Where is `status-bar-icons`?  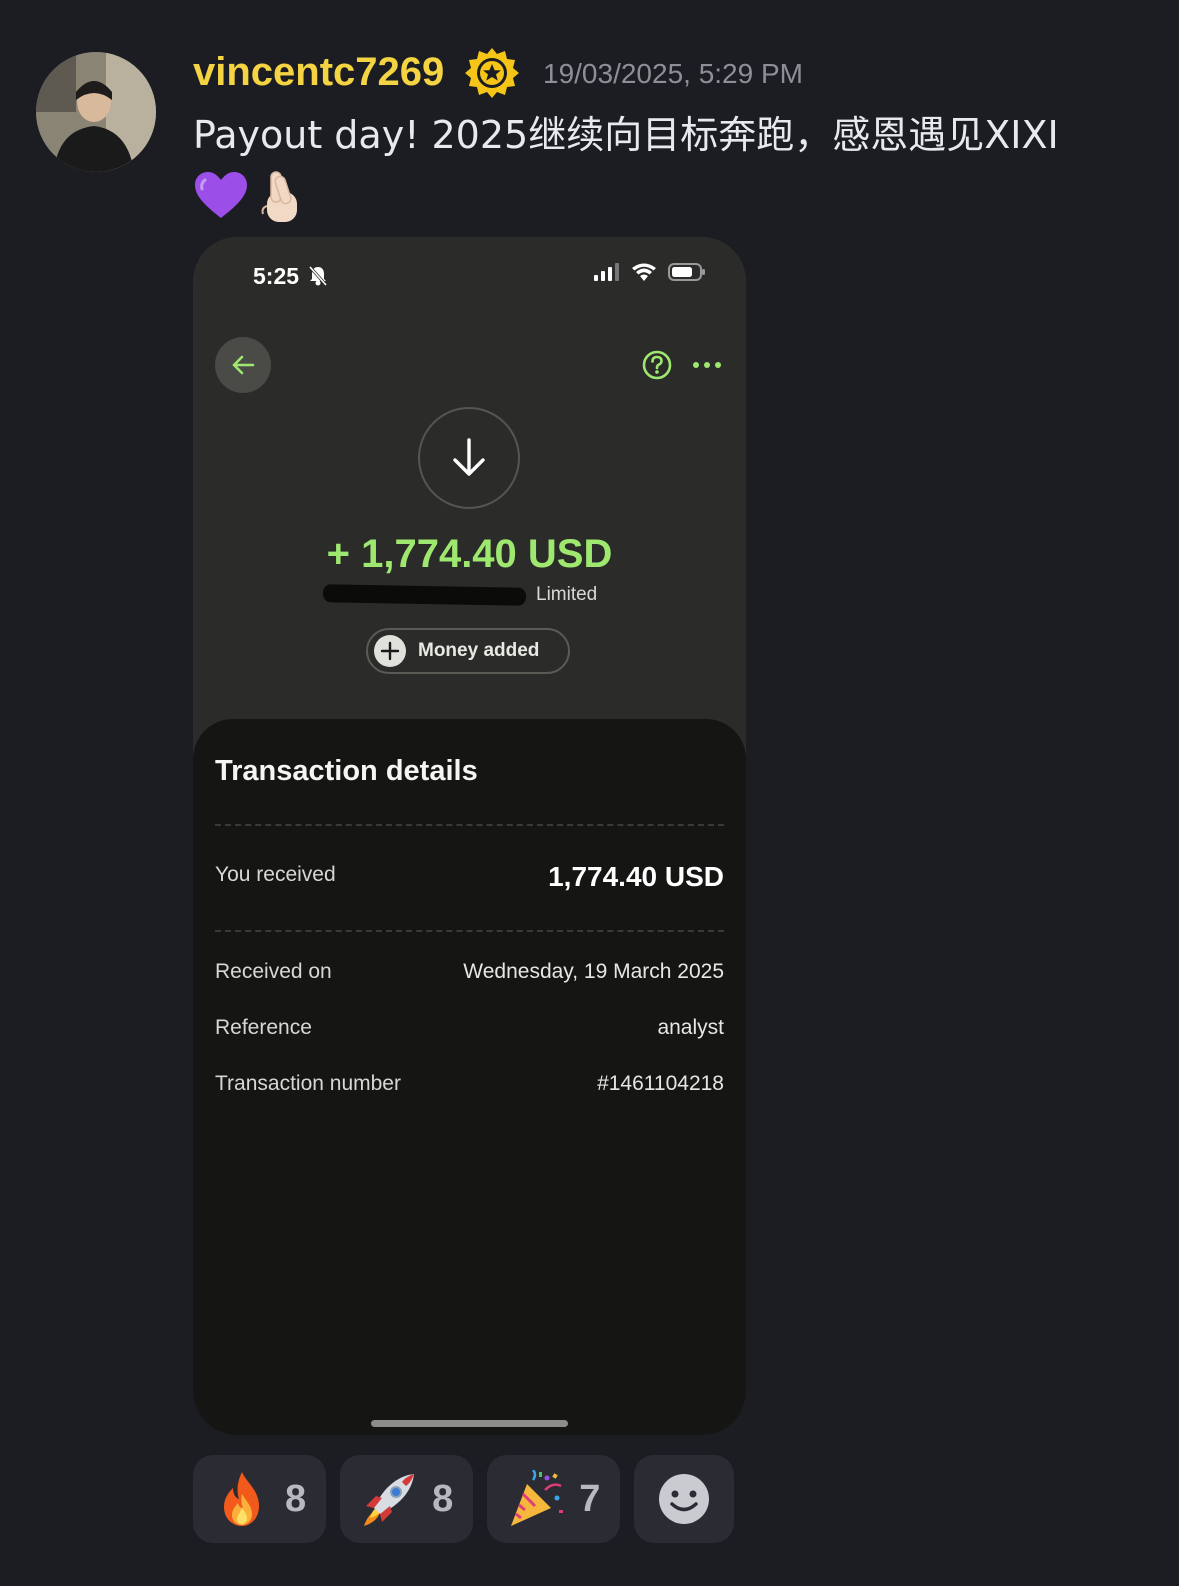
status-bar-icons is located at coordinates (650, 272).